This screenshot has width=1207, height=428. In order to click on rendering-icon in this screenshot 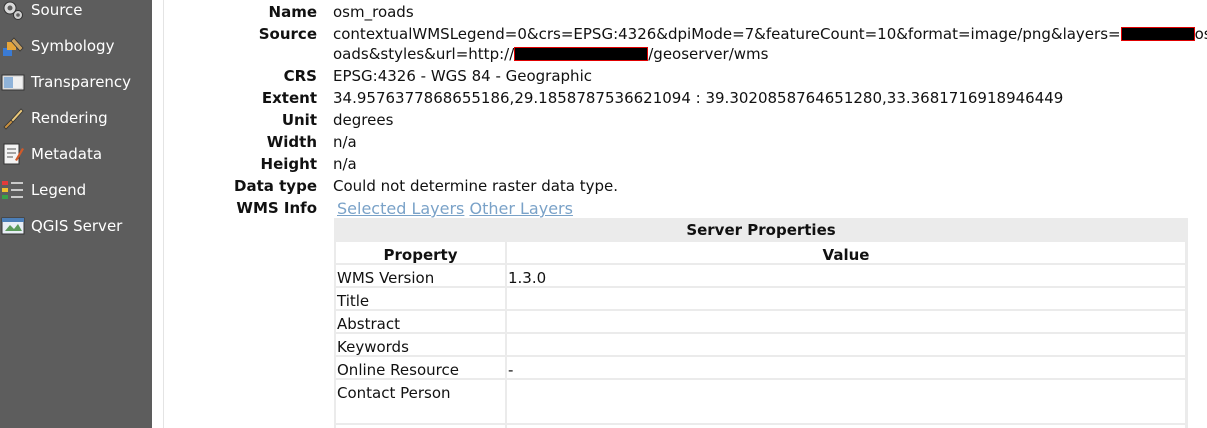, I will do `click(13, 119)`.